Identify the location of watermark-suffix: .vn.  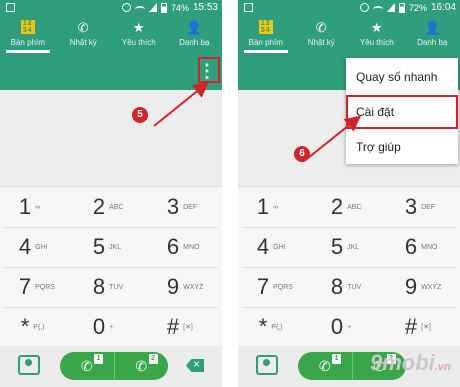
(442, 367).